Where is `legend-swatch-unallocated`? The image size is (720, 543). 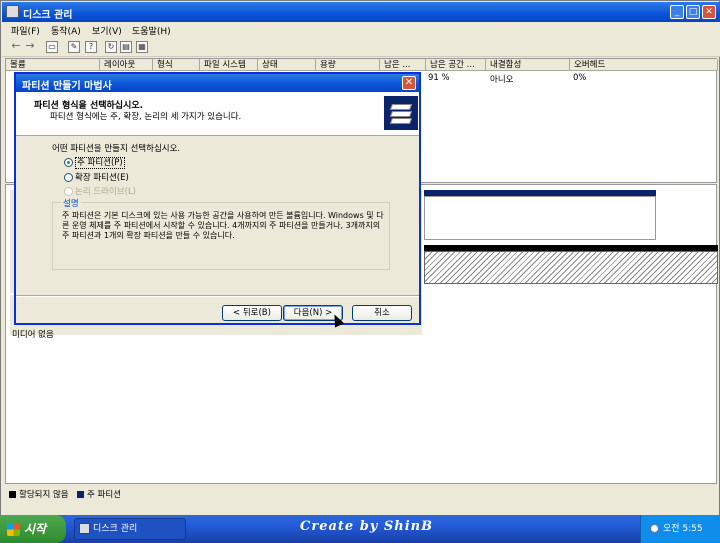
legend-swatch-unallocated is located at coordinates (12, 494).